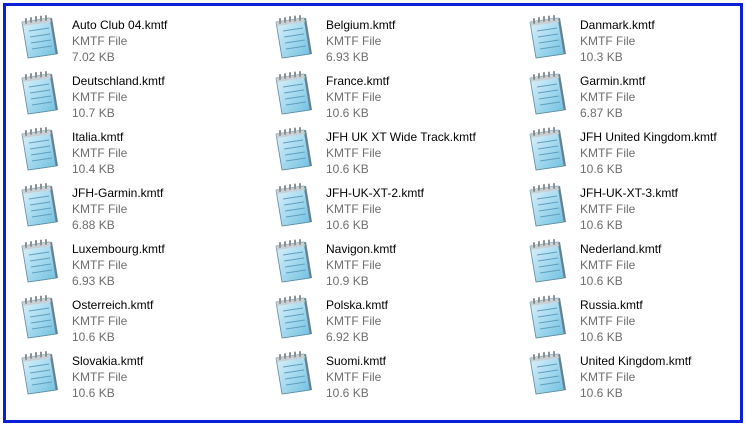 The width and height of the screenshot is (746, 426). I want to click on file-name: JFH-UK-XT-2.kmtf, so click(375, 193).